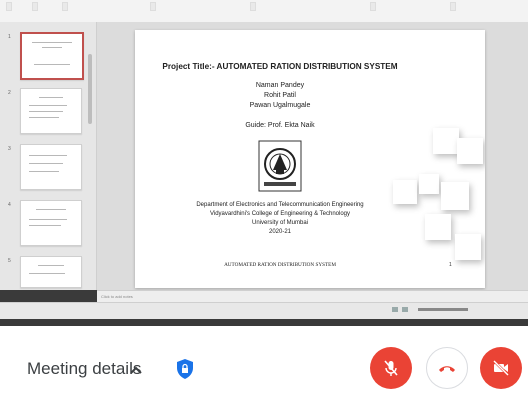 Image resolution: width=528 pixels, height=415 pixels. Describe the element at coordinates (9, 37) in the screenshot. I see `thumbnail-number: 1` at that location.